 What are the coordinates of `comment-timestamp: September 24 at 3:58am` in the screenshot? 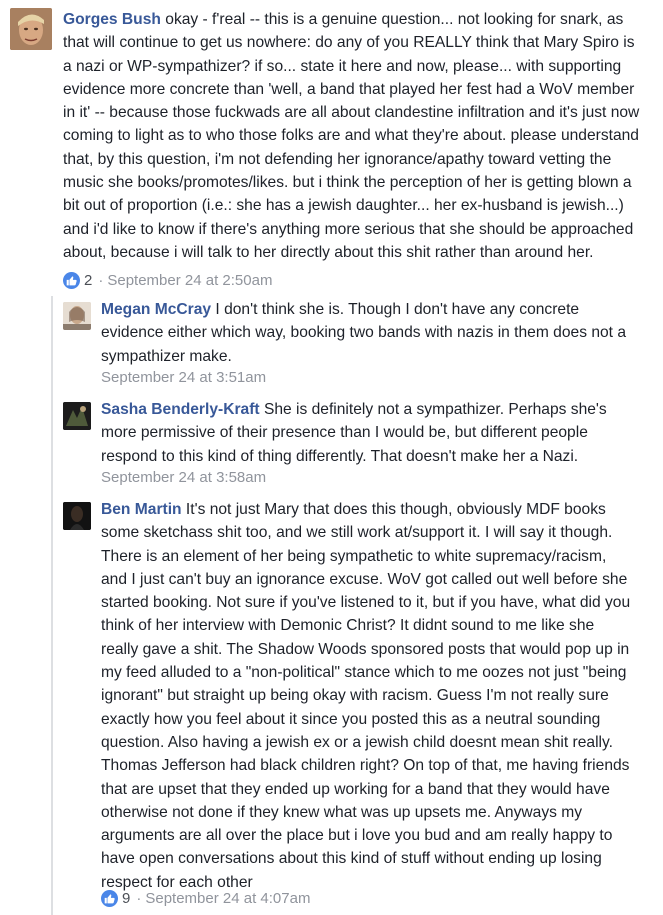 It's located at (183, 477).